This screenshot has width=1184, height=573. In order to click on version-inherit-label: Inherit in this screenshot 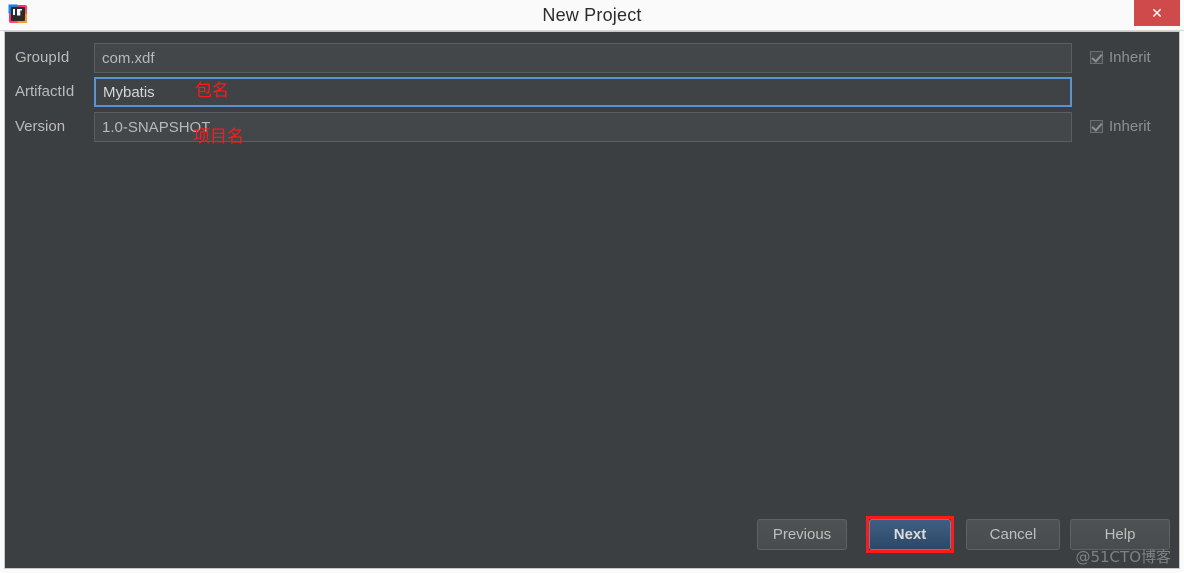, I will do `click(1130, 126)`.